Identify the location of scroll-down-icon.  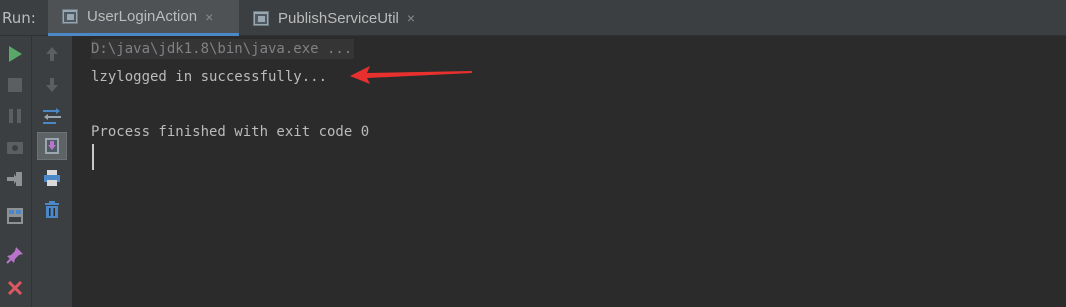
(52, 85).